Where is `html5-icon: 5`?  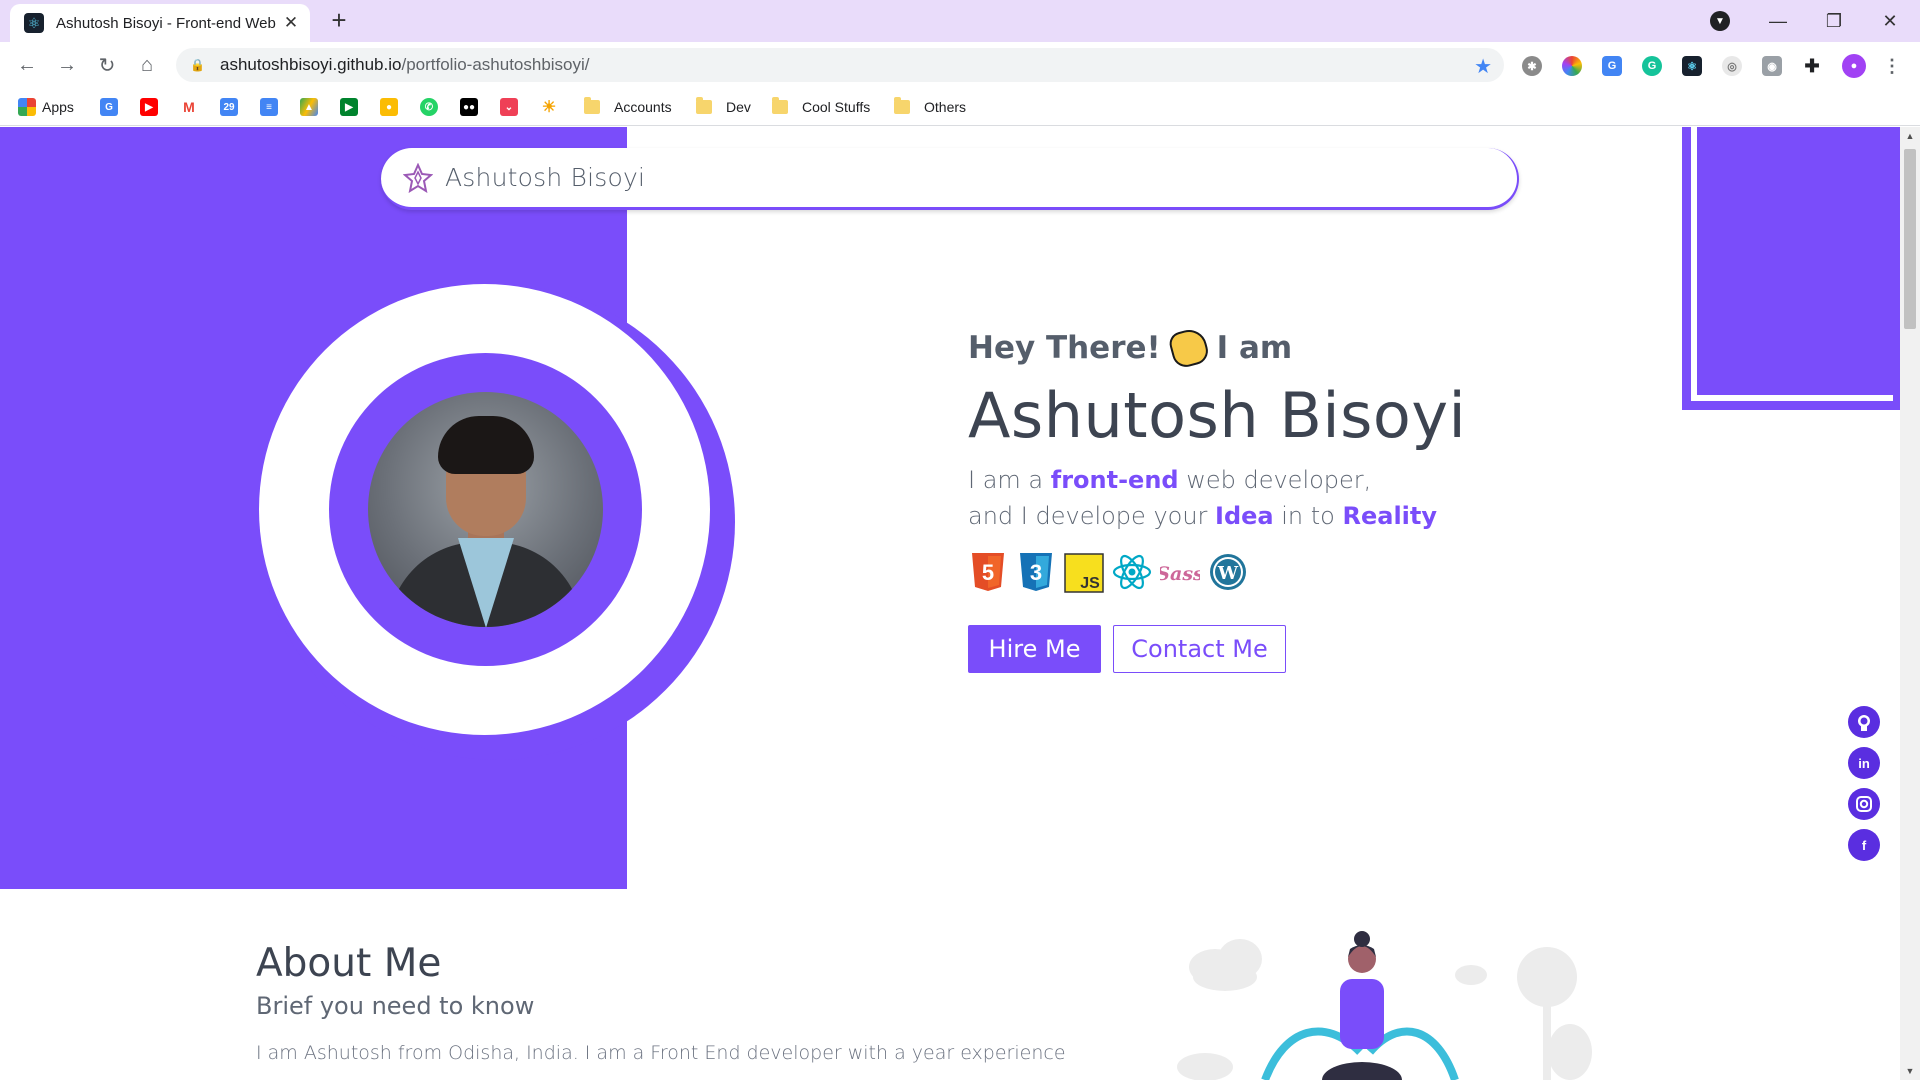 html5-icon: 5 is located at coordinates (988, 572).